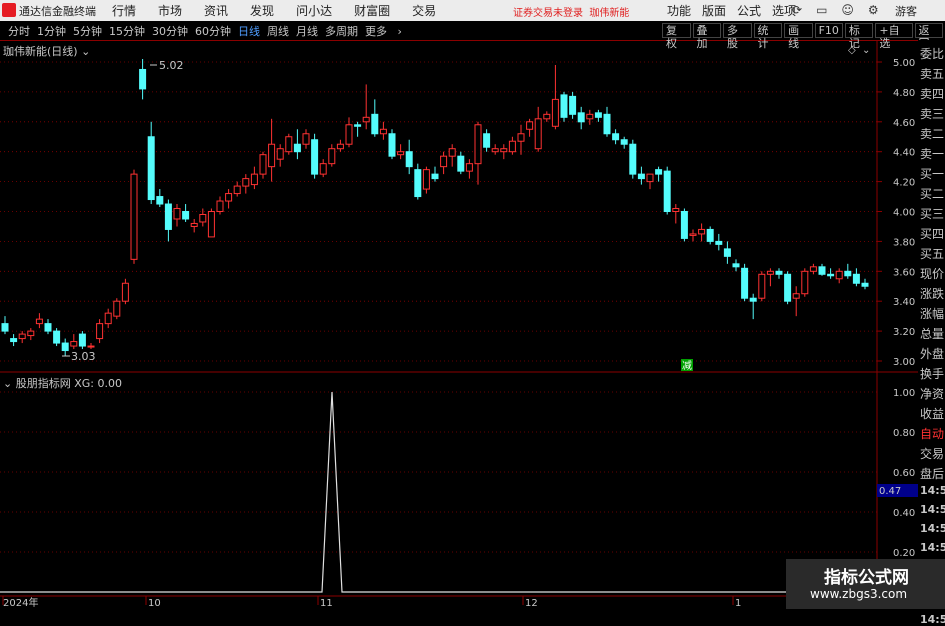 Image resolution: width=945 pixels, height=626 pixels. What do you see at coordinates (737, 36) in the screenshot?
I see `tool-multi-button: 多股` at bounding box center [737, 36].